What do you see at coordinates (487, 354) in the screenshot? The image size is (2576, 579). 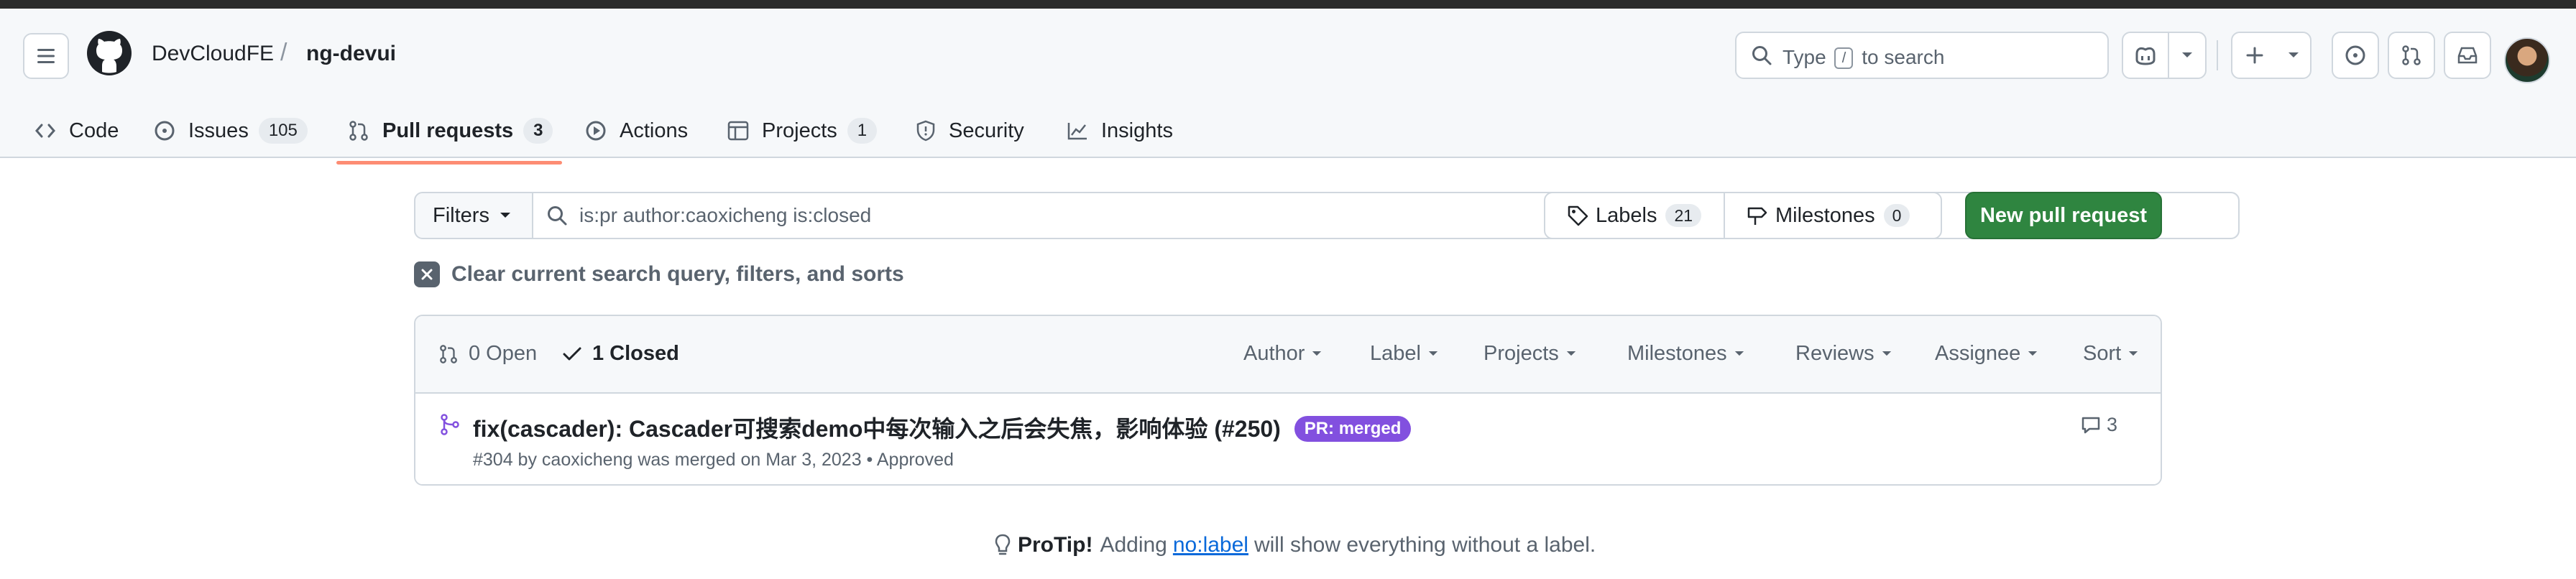 I see `open-filter-link: 0 Open` at bounding box center [487, 354].